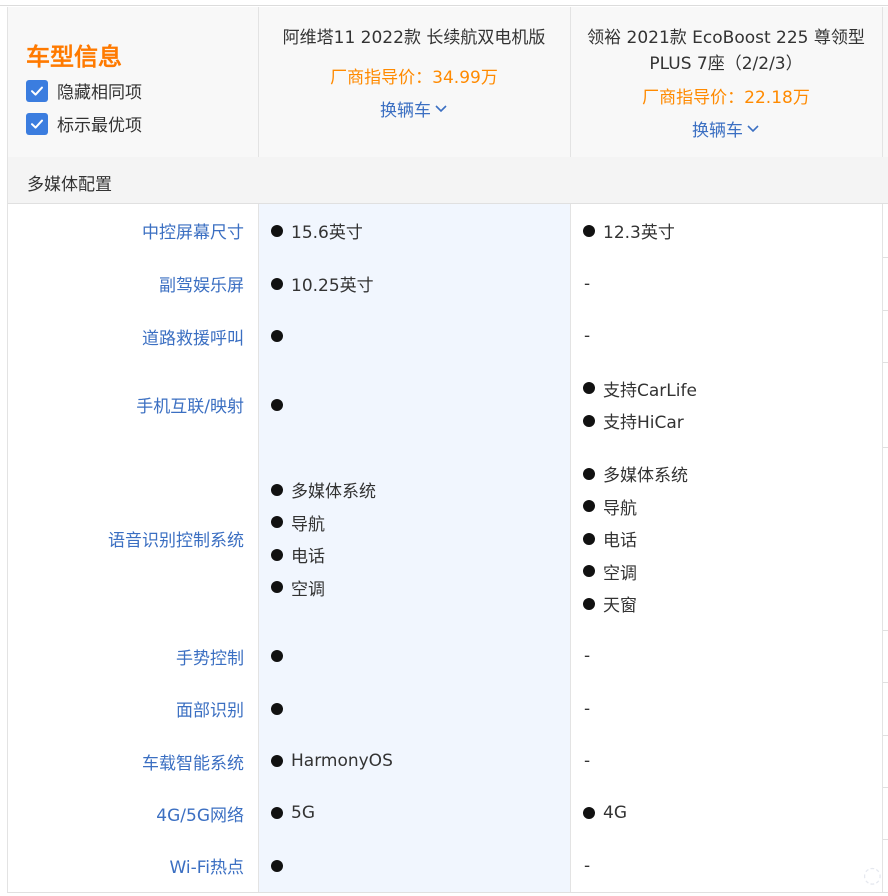 This screenshot has width=888, height=896. I want to click on feature-item: 导航, so click(415, 522).